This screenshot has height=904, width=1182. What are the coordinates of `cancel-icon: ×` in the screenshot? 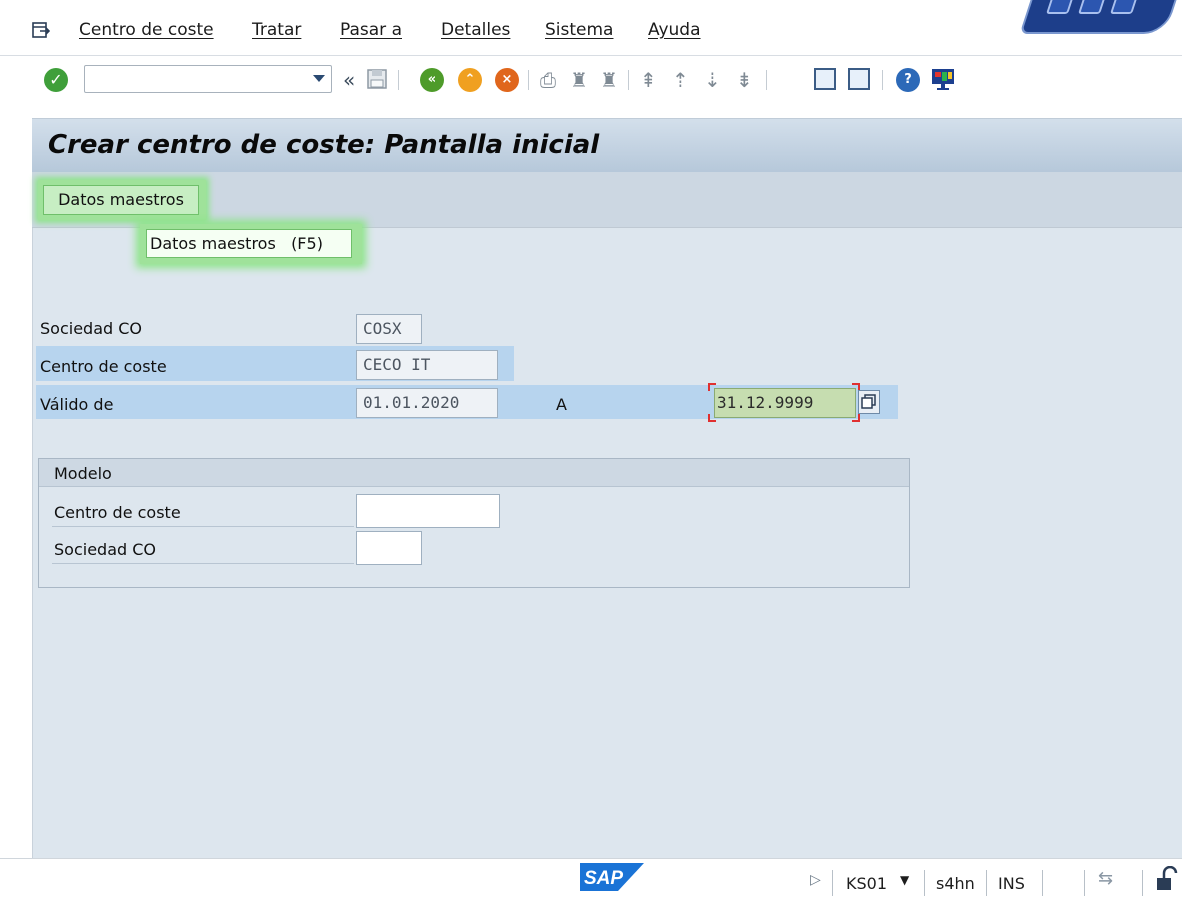 It's located at (507, 80).